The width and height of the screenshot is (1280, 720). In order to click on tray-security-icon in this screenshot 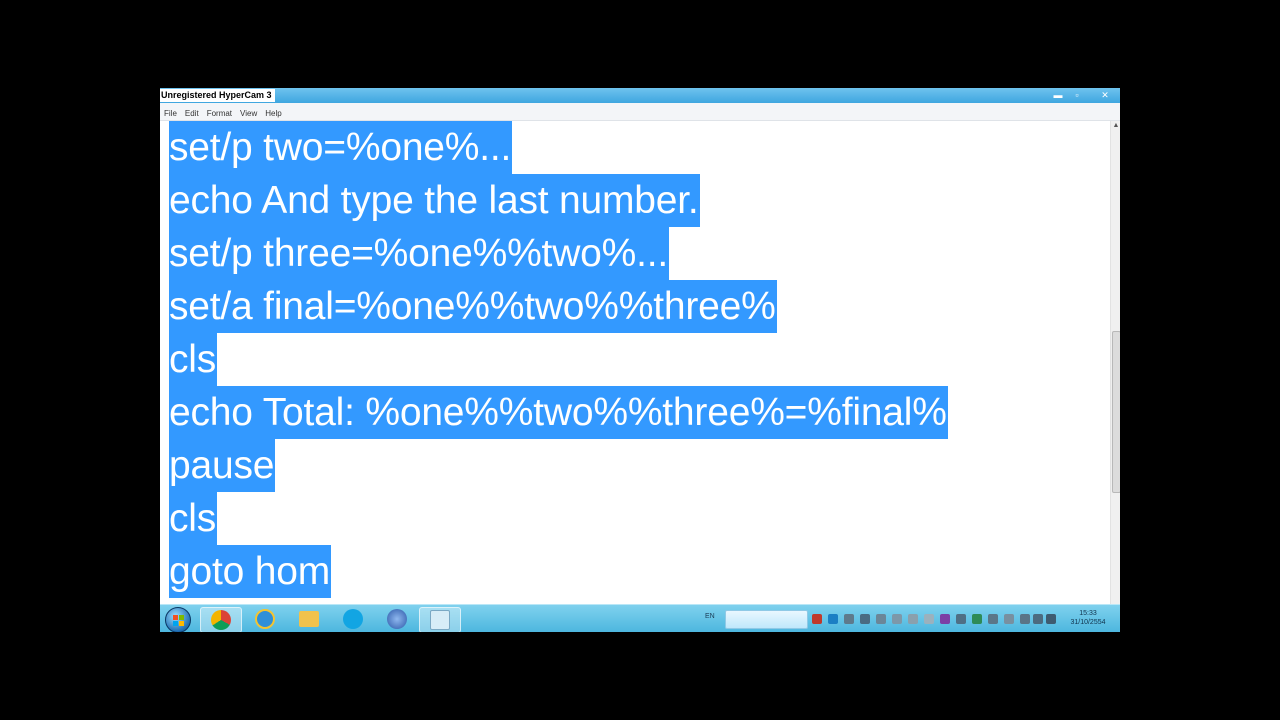, I will do `click(849, 619)`.